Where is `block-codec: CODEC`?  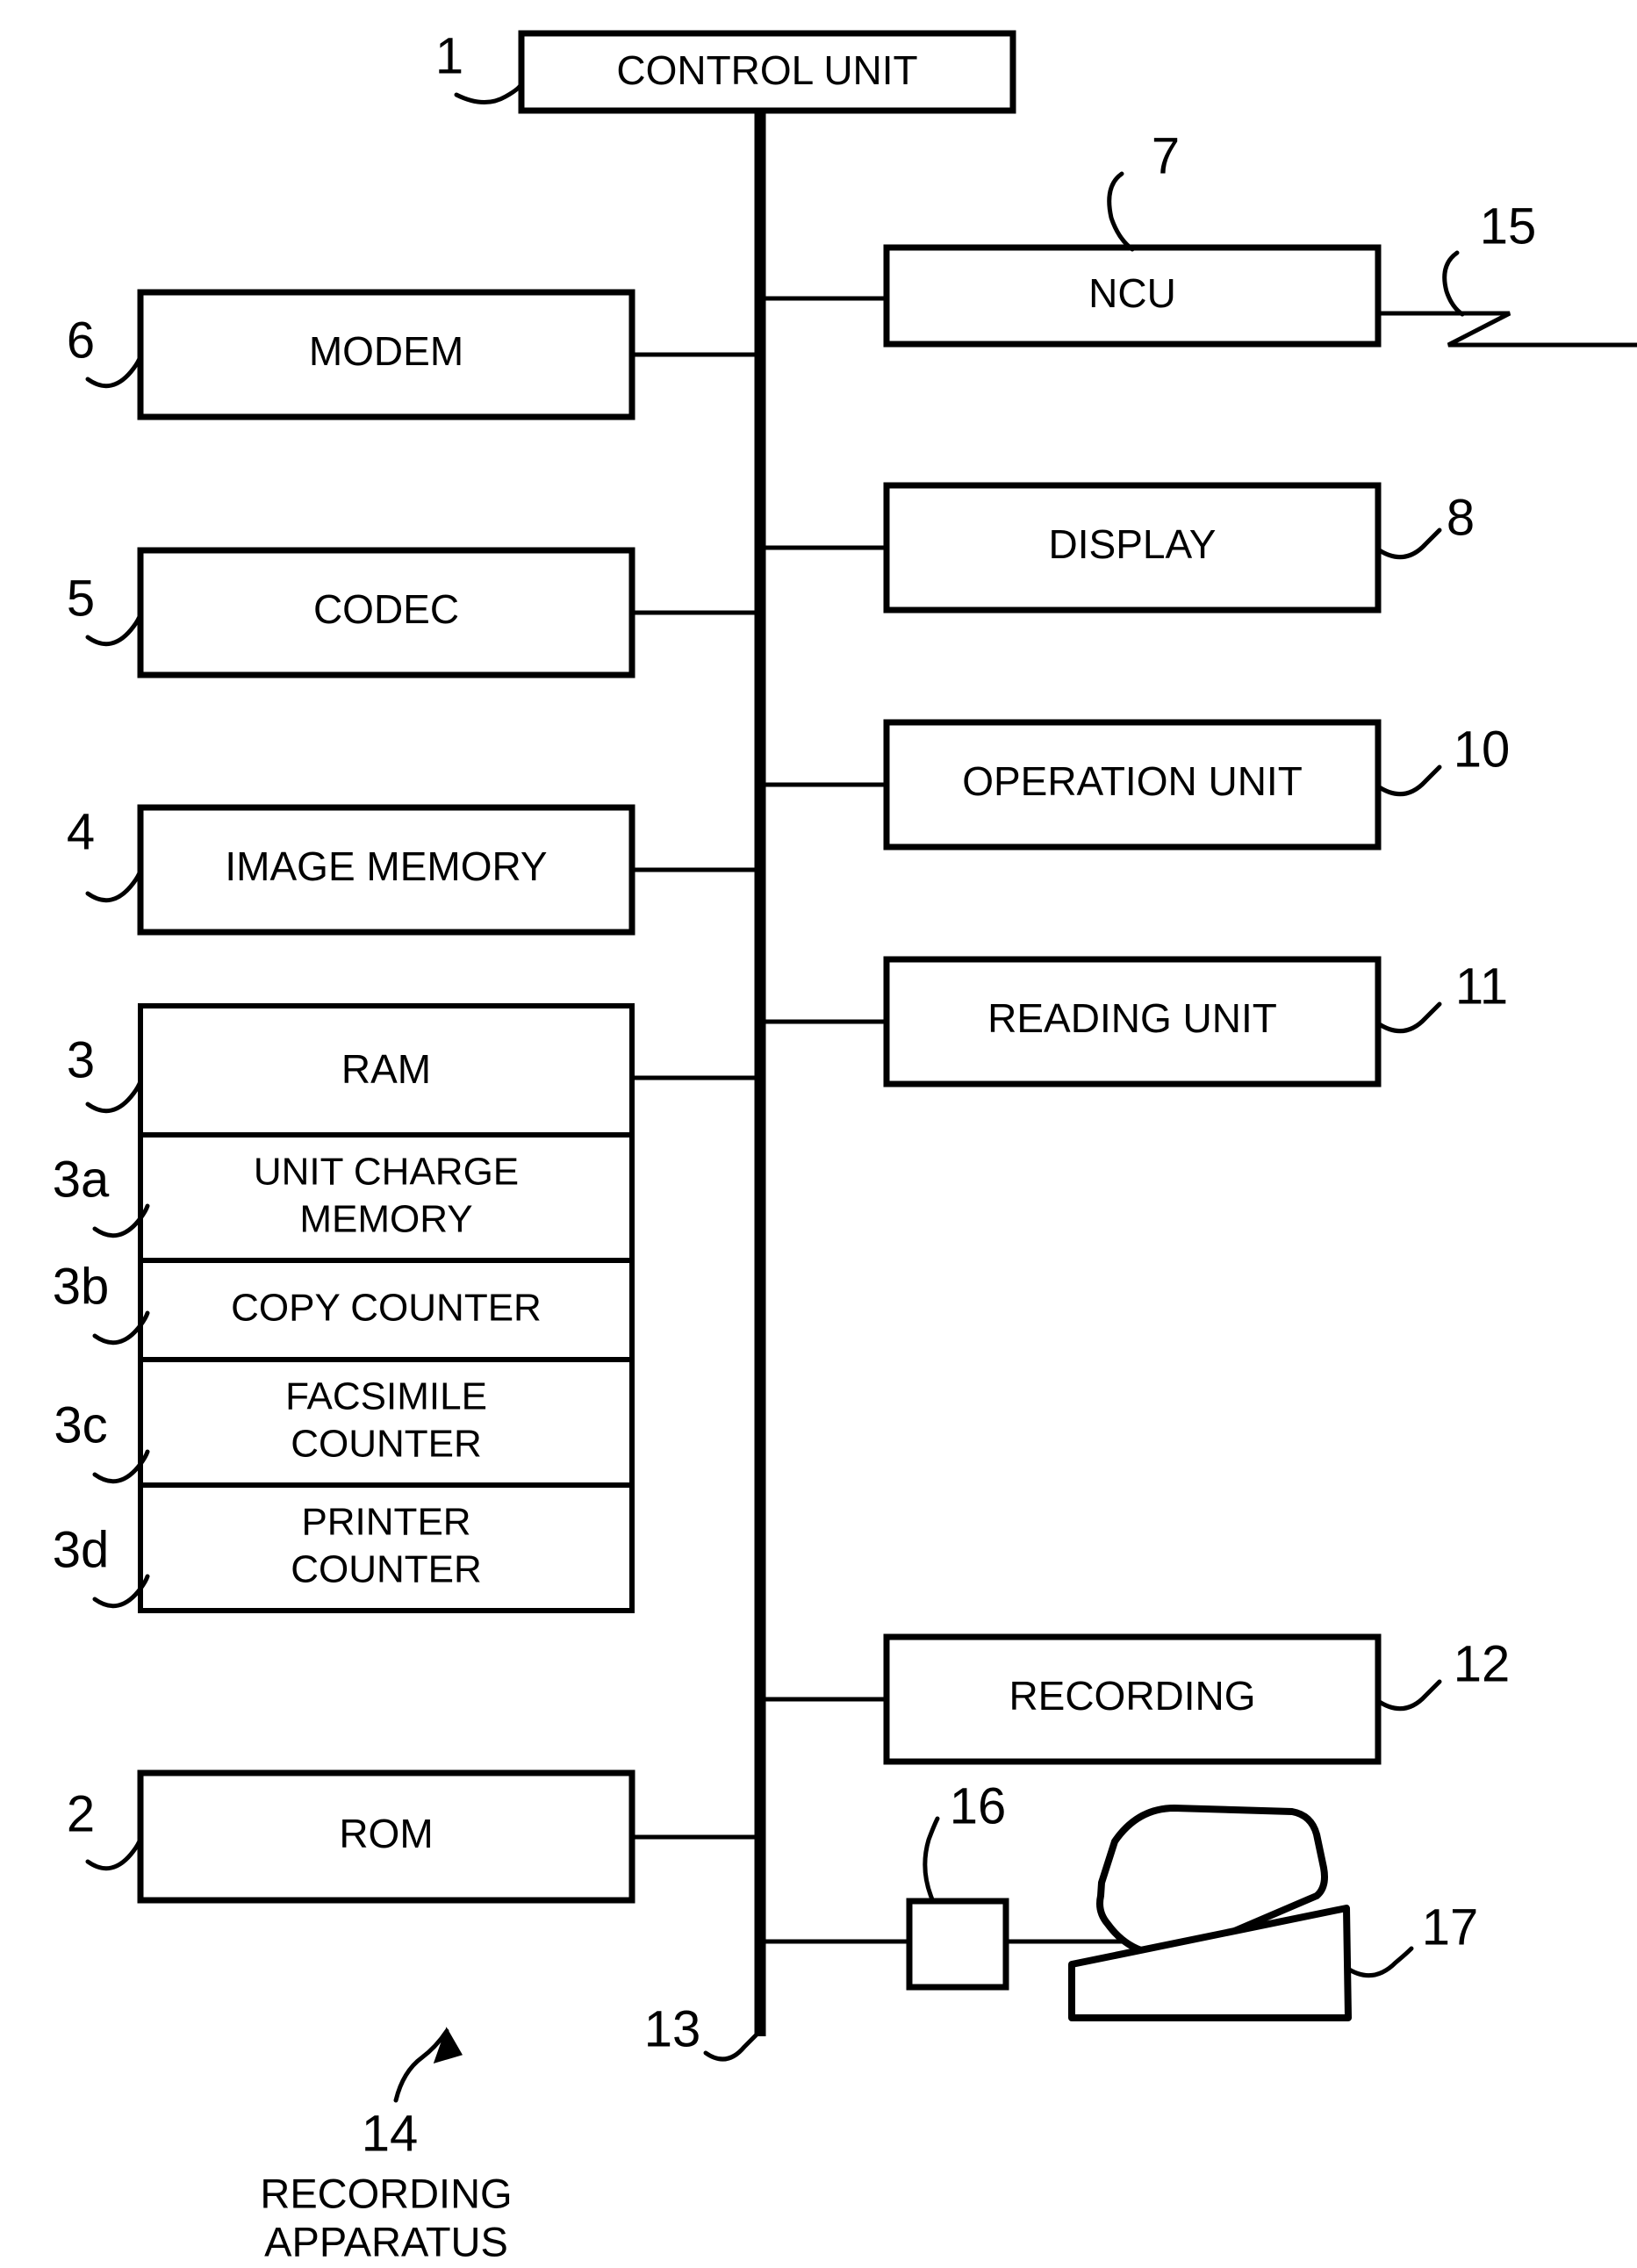
block-codec: CODEC is located at coordinates (448, 612).